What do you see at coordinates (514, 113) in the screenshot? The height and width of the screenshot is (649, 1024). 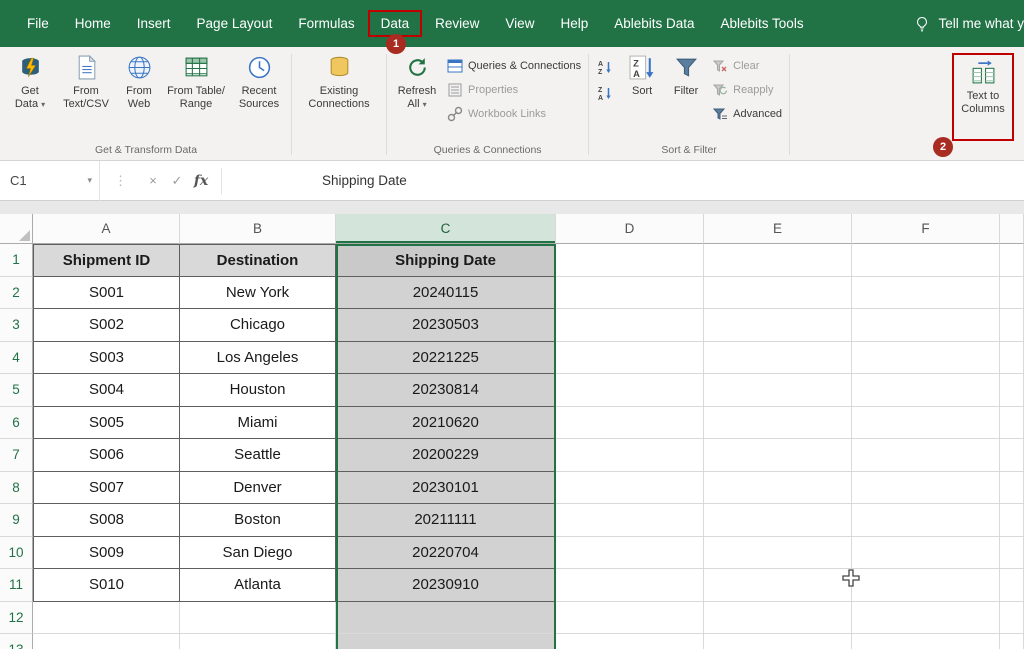 I see `workbook-links-button: Workbook Links` at bounding box center [514, 113].